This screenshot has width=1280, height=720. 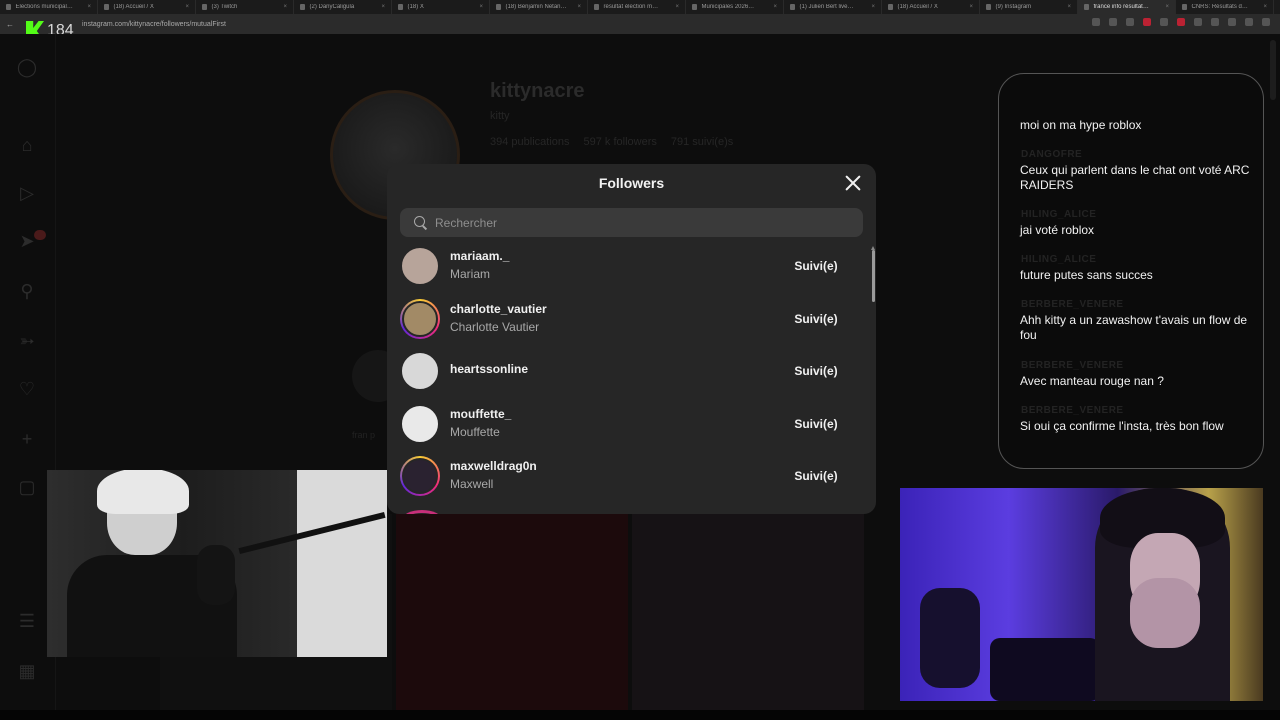 I want to click on browser-tab: (3) Twitch ×, so click(x=245, y=7).